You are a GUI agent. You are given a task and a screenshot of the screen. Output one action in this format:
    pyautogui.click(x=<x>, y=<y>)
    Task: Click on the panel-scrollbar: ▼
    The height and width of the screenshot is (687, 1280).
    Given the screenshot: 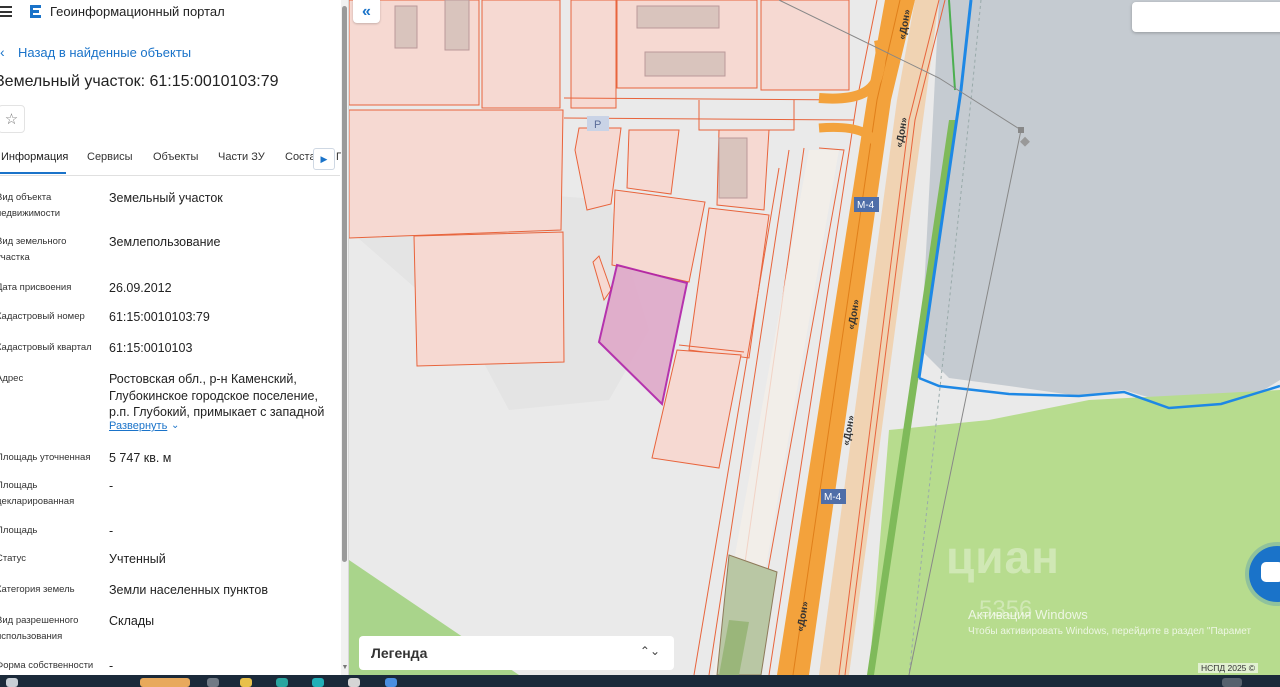 What is the action you would take?
    pyautogui.click(x=344, y=337)
    